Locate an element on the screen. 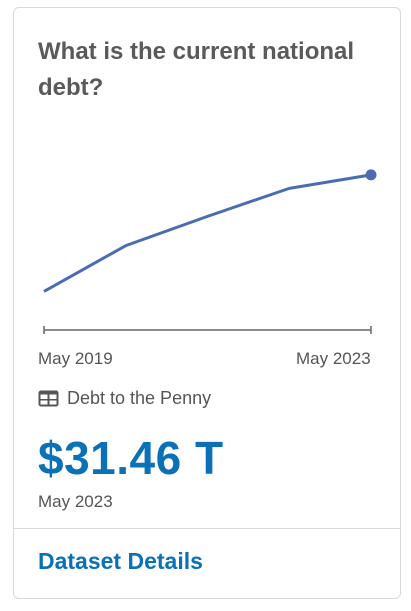 This screenshot has width=411, height=611. value-date: May 2023 is located at coordinates (75, 501).